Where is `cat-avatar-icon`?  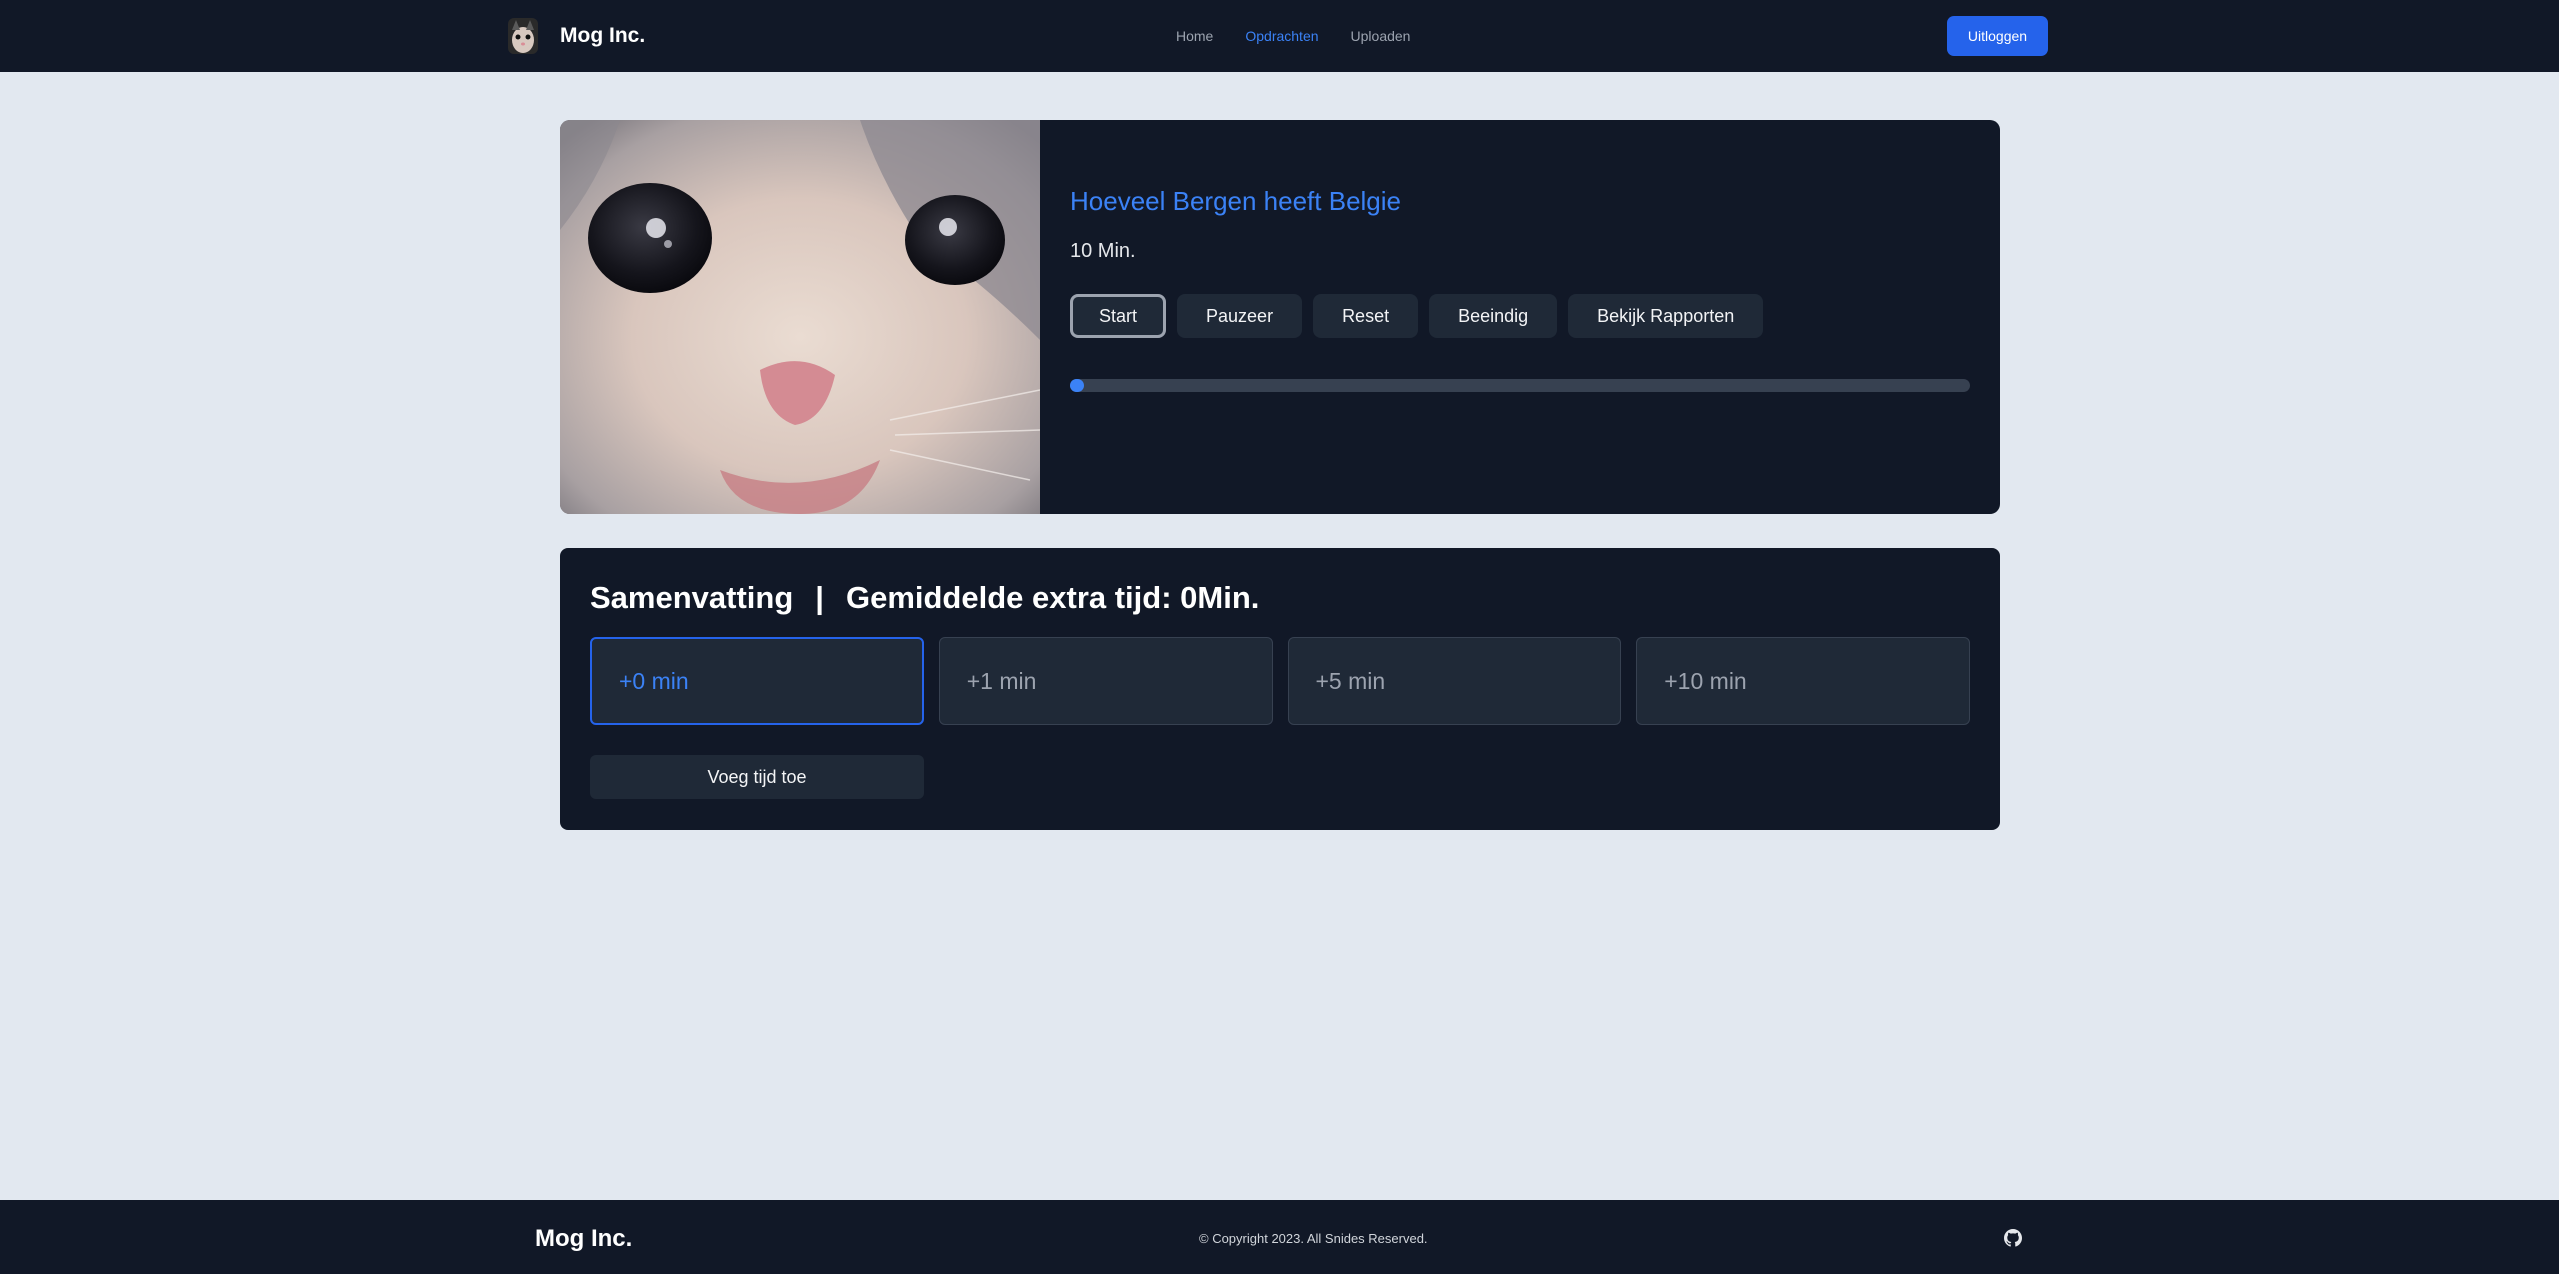 cat-avatar-icon is located at coordinates (523, 36).